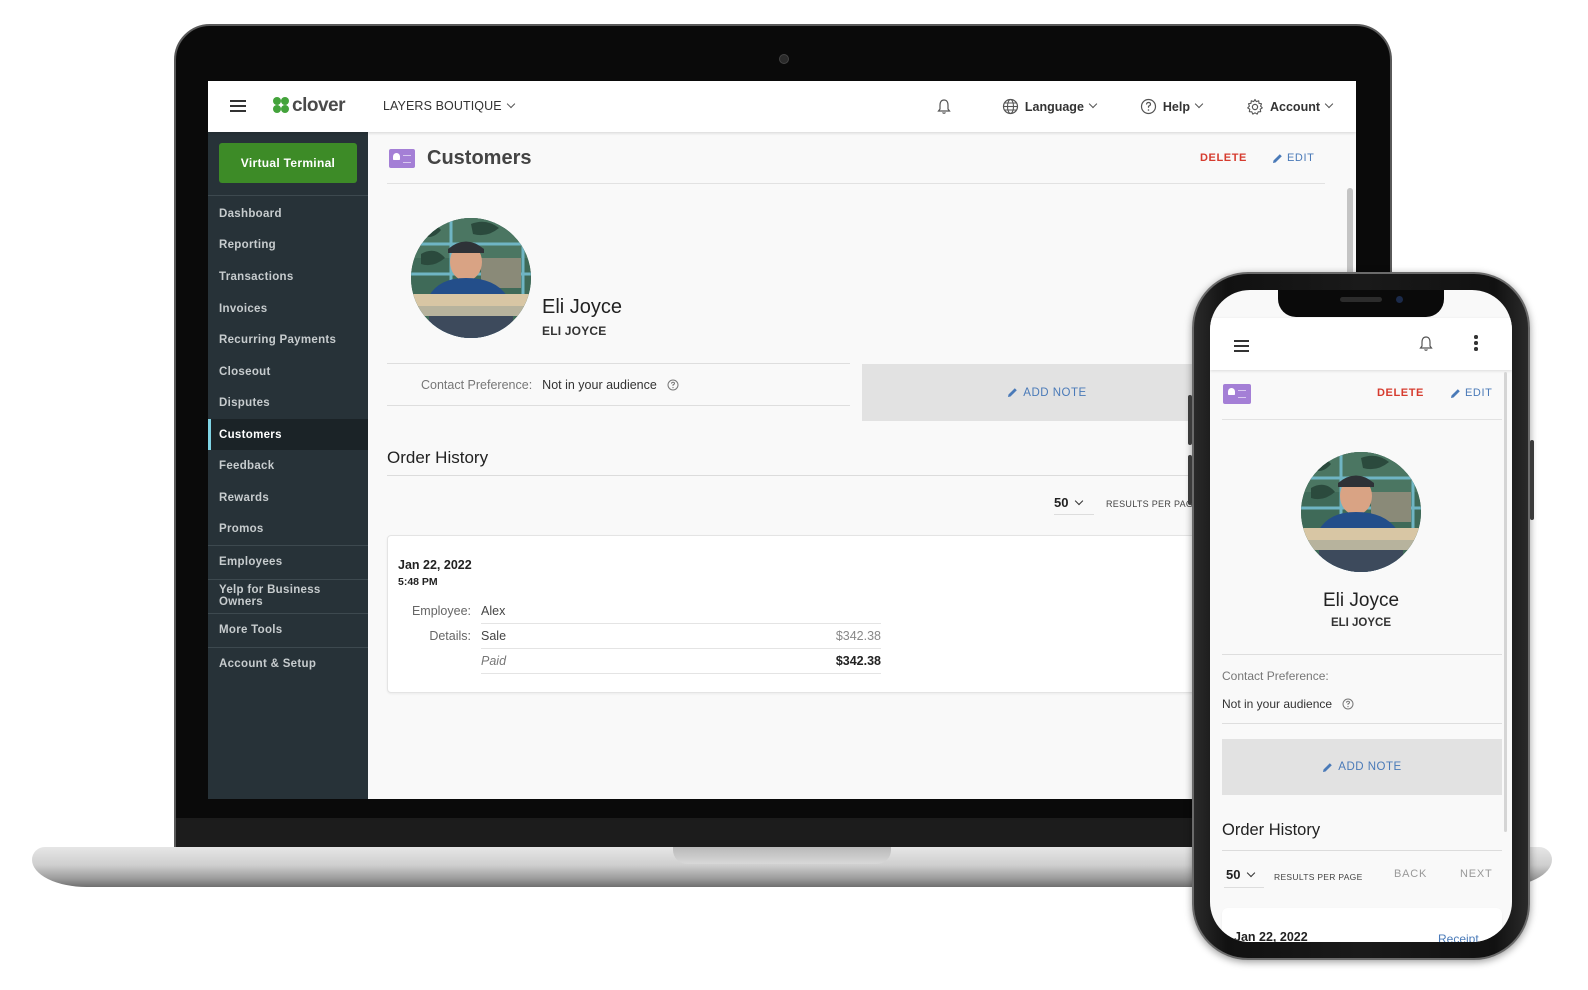 The width and height of the screenshot is (1588, 990). What do you see at coordinates (288, 663) in the screenshot?
I see `sidebar-item-account-setup: Account & Setup` at bounding box center [288, 663].